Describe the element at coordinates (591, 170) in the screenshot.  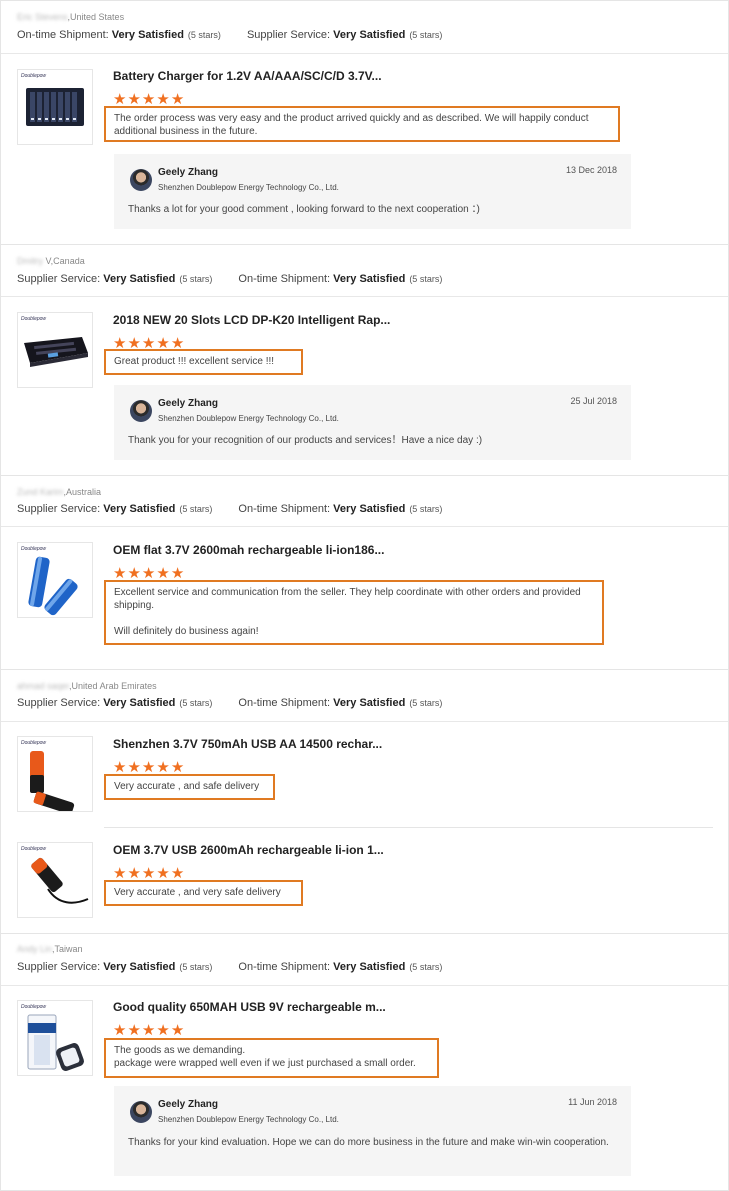
I see `reply-date: 13 Dec 2018` at that location.